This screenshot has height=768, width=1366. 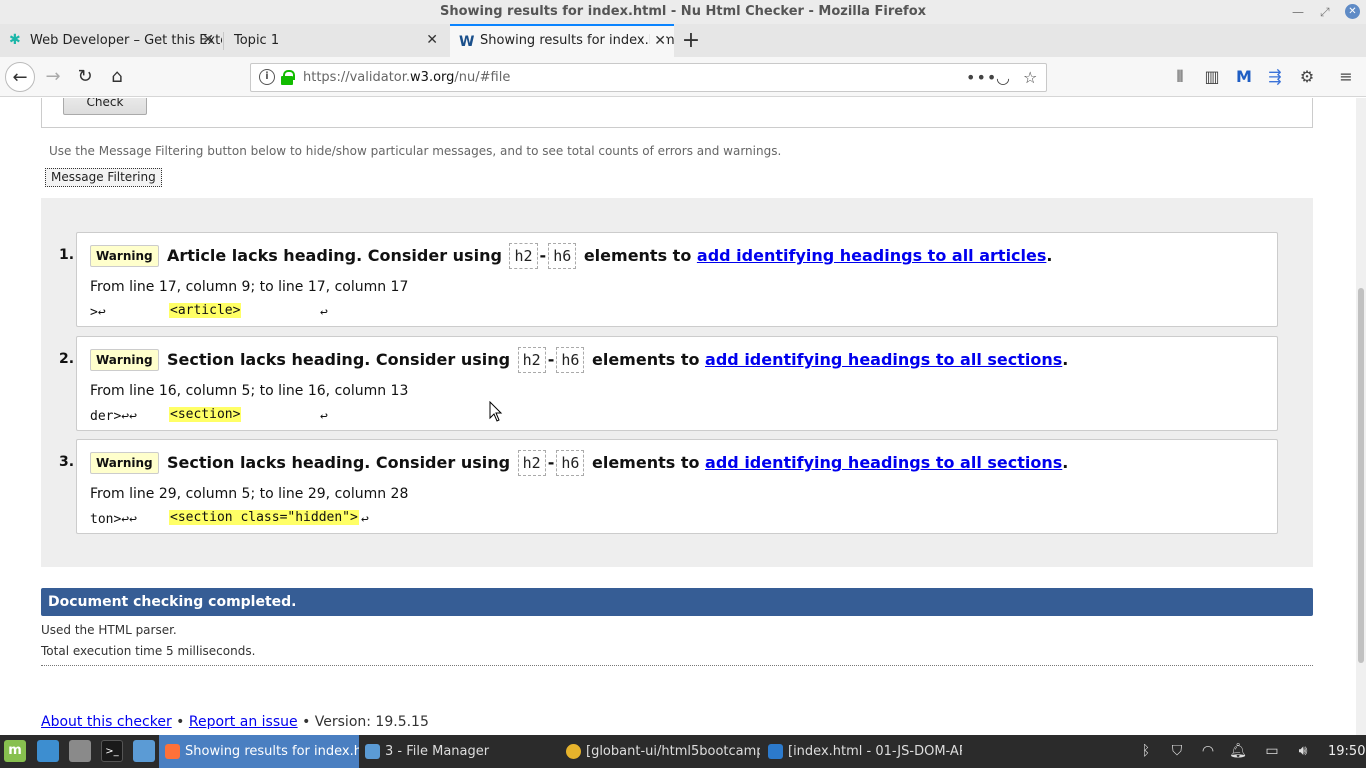 I want to click on message-filtering-button: Message Filtering, so click(x=103, y=177).